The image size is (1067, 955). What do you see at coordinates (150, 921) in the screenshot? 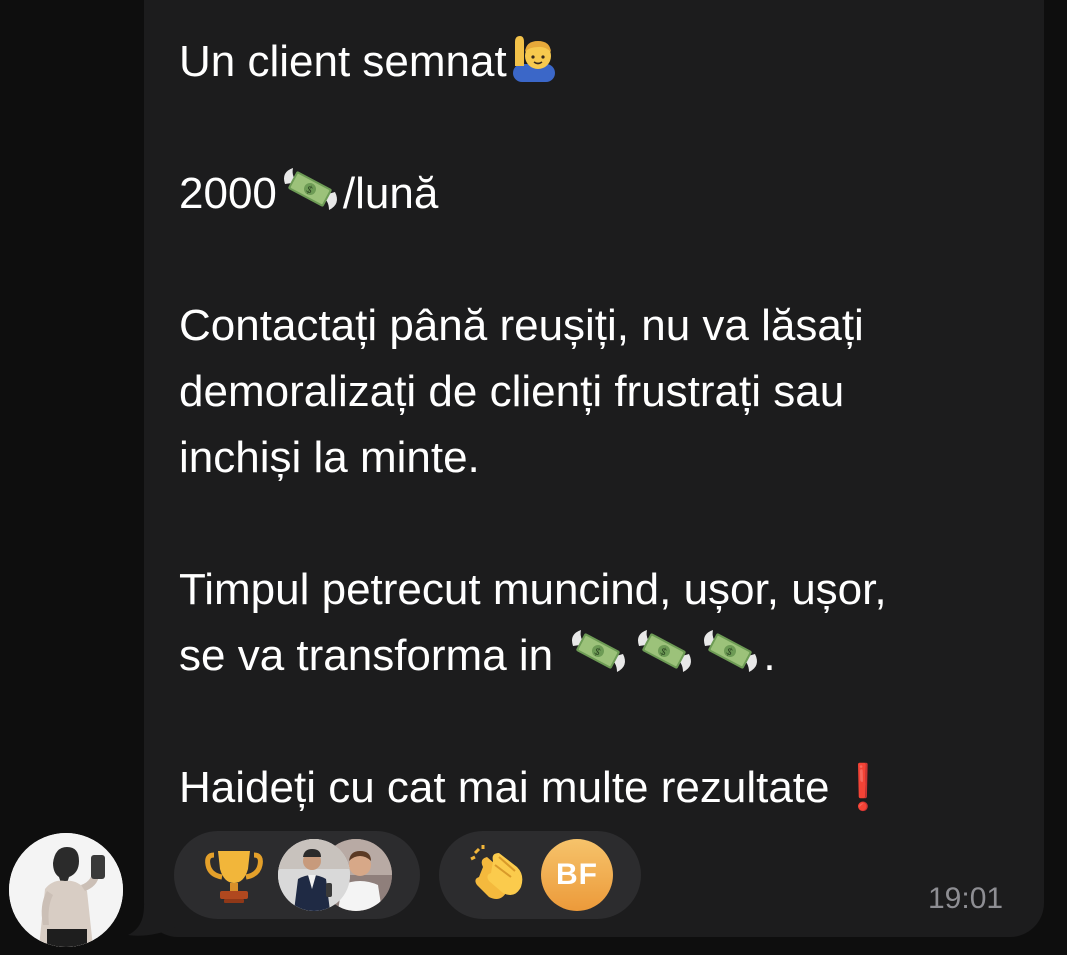
I see `bubble-tail` at bounding box center [150, 921].